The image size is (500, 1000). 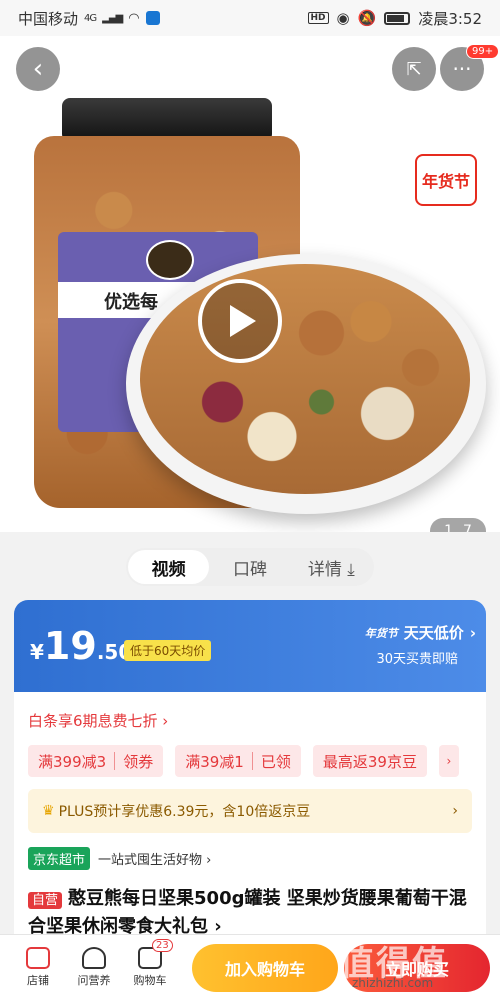 I want to click on coupon-jingdou: 最高返39京豆, so click(x=369, y=761).